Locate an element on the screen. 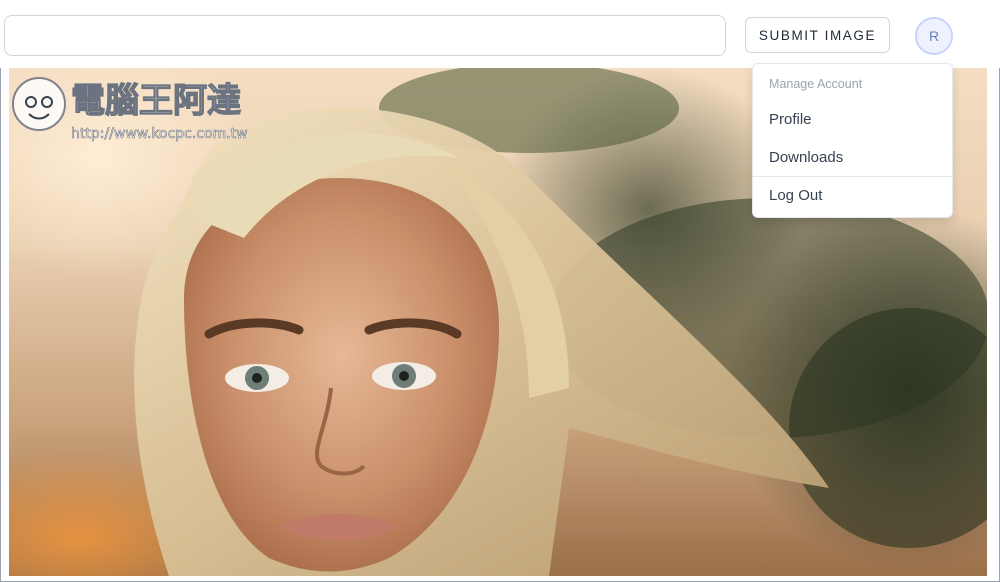 The width and height of the screenshot is (1000, 582). watermark-logo: 電腦王阿達 http://www.kocpc.com.tw is located at coordinates (130, 109).